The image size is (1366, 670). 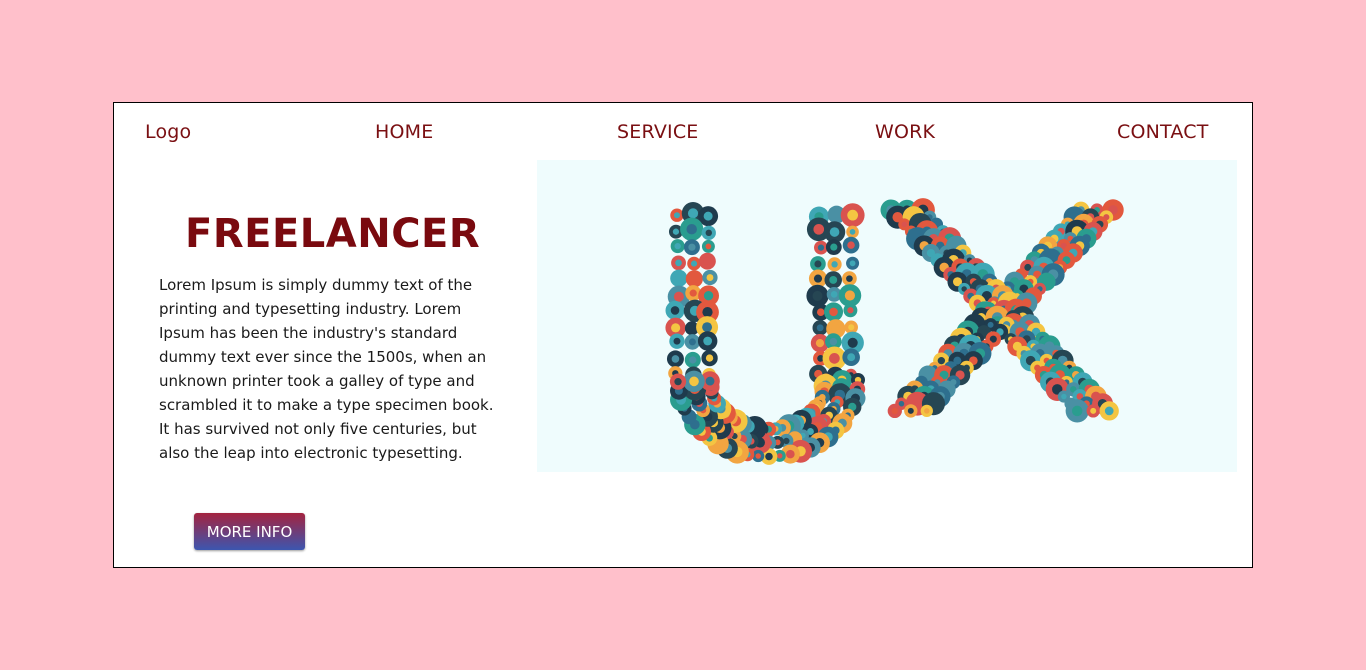 What do you see at coordinates (249, 531) in the screenshot?
I see `more-info-button: MORE INFO` at bounding box center [249, 531].